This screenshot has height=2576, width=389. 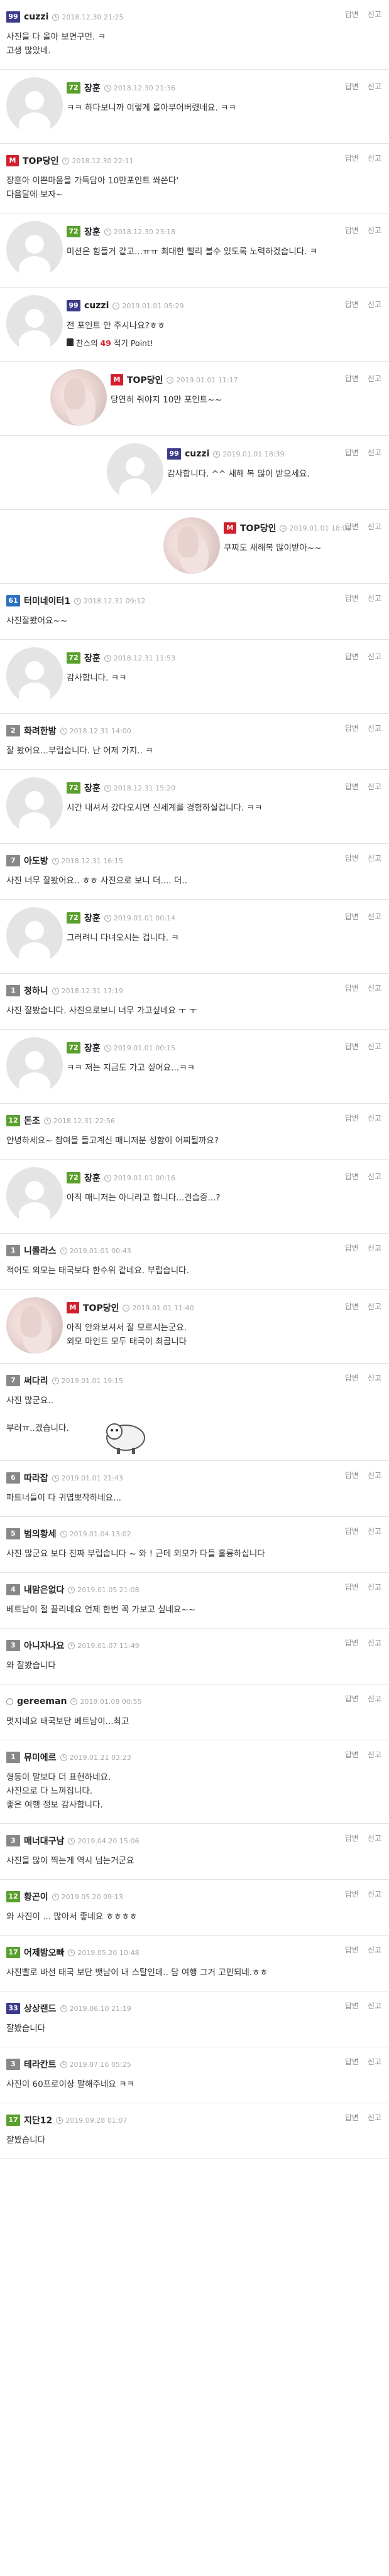 What do you see at coordinates (44, 1841) in the screenshot?
I see `author-name: 매너대구남` at bounding box center [44, 1841].